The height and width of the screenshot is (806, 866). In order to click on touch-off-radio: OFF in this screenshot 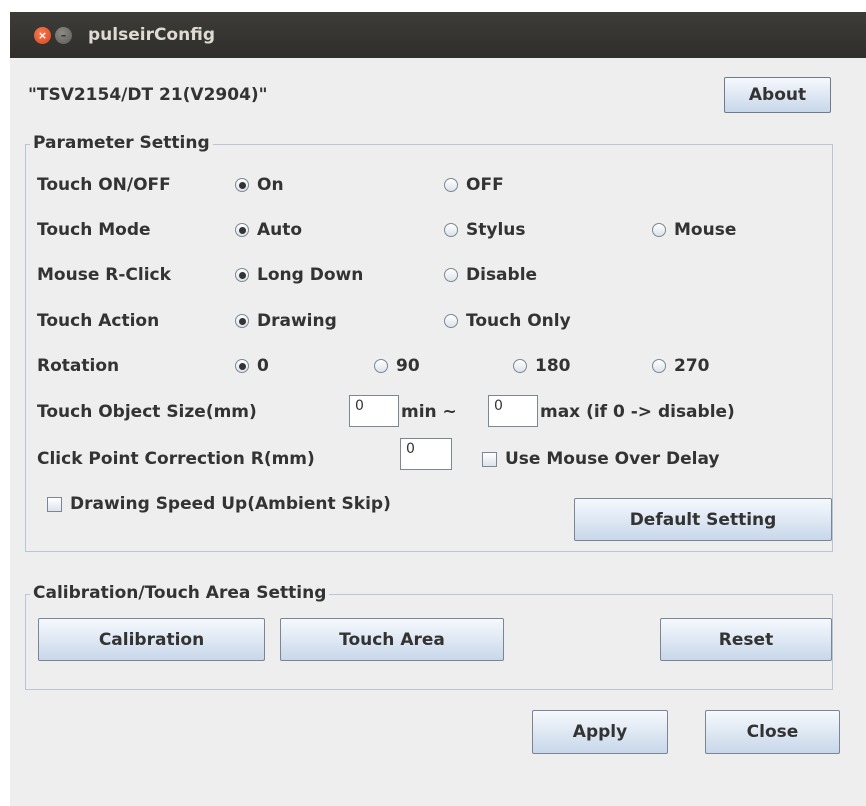, I will do `click(474, 185)`.